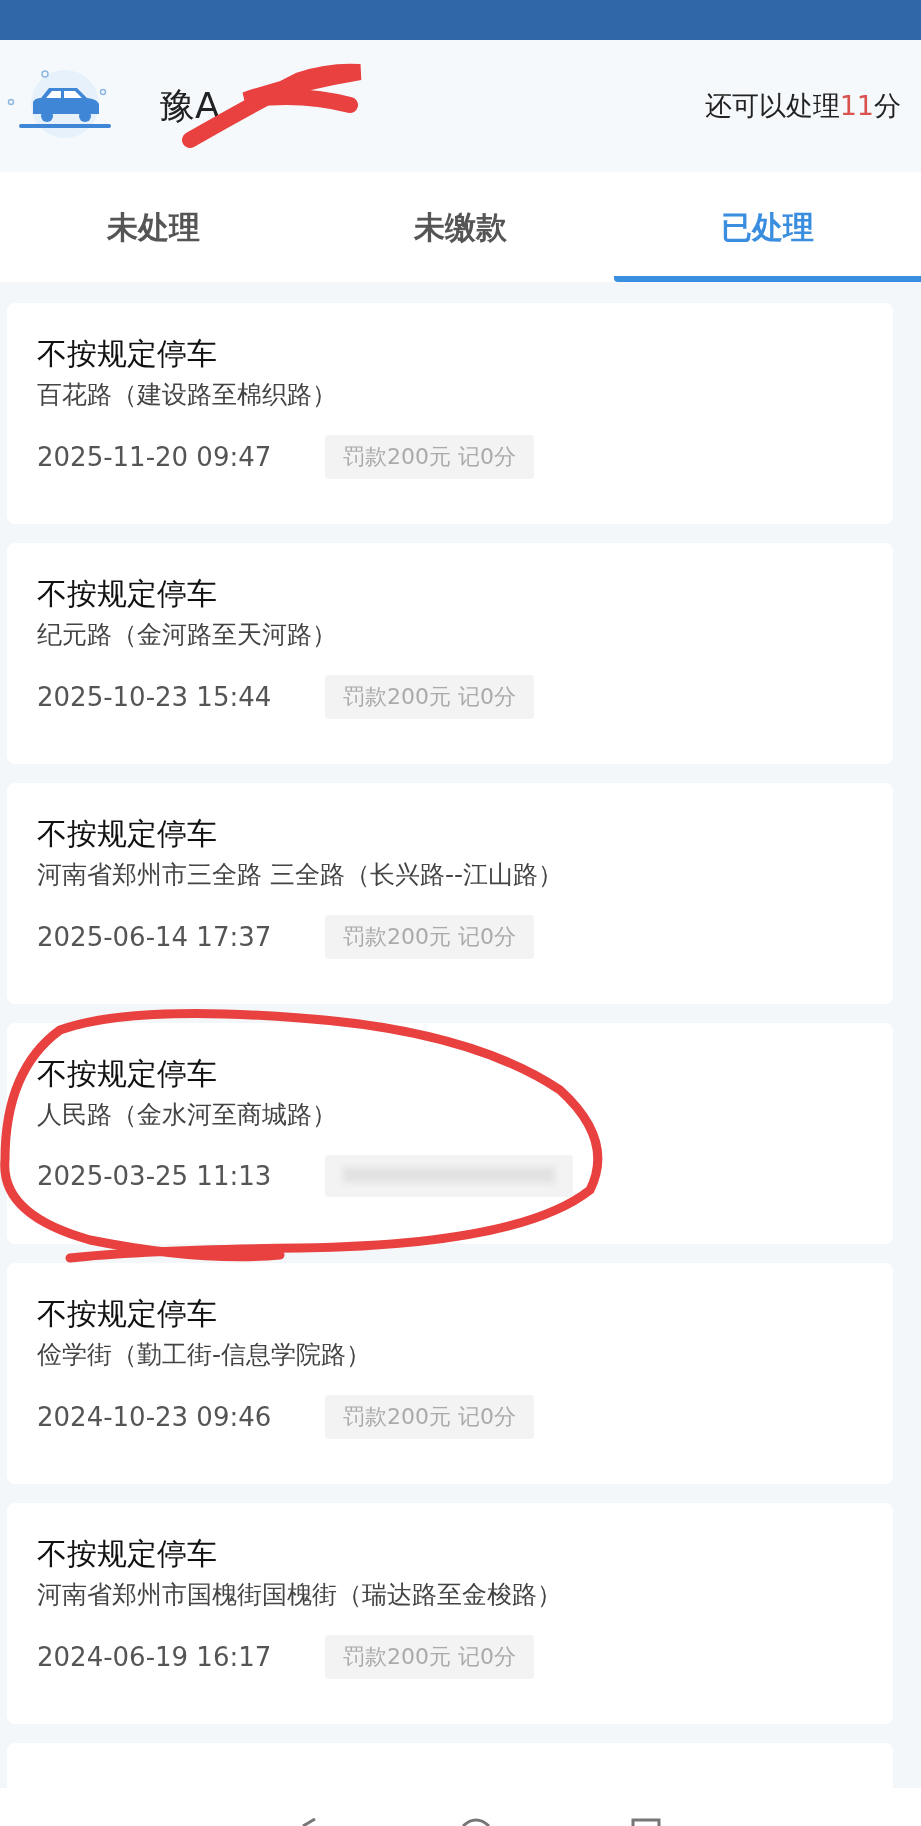  I want to click on violation-time: 2025-10-23 15:44, so click(155, 697).